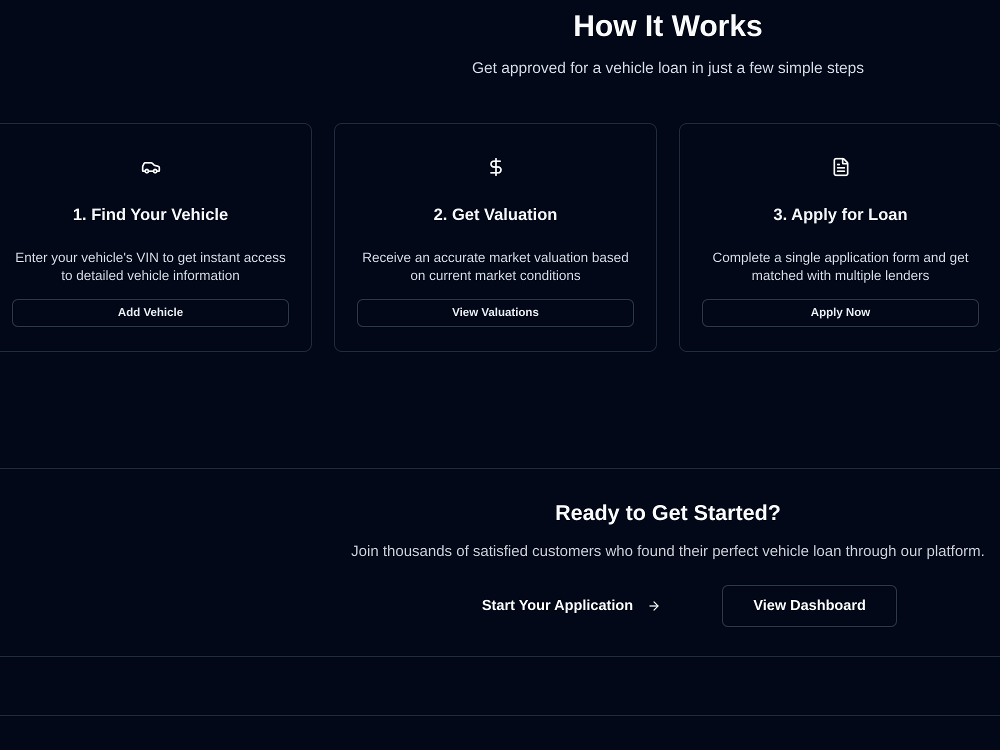 This screenshot has width=1000, height=750. Describe the element at coordinates (495, 267) in the screenshot. I see `step-description: Receive an accurate market valuation based on current market conditions` at that location.